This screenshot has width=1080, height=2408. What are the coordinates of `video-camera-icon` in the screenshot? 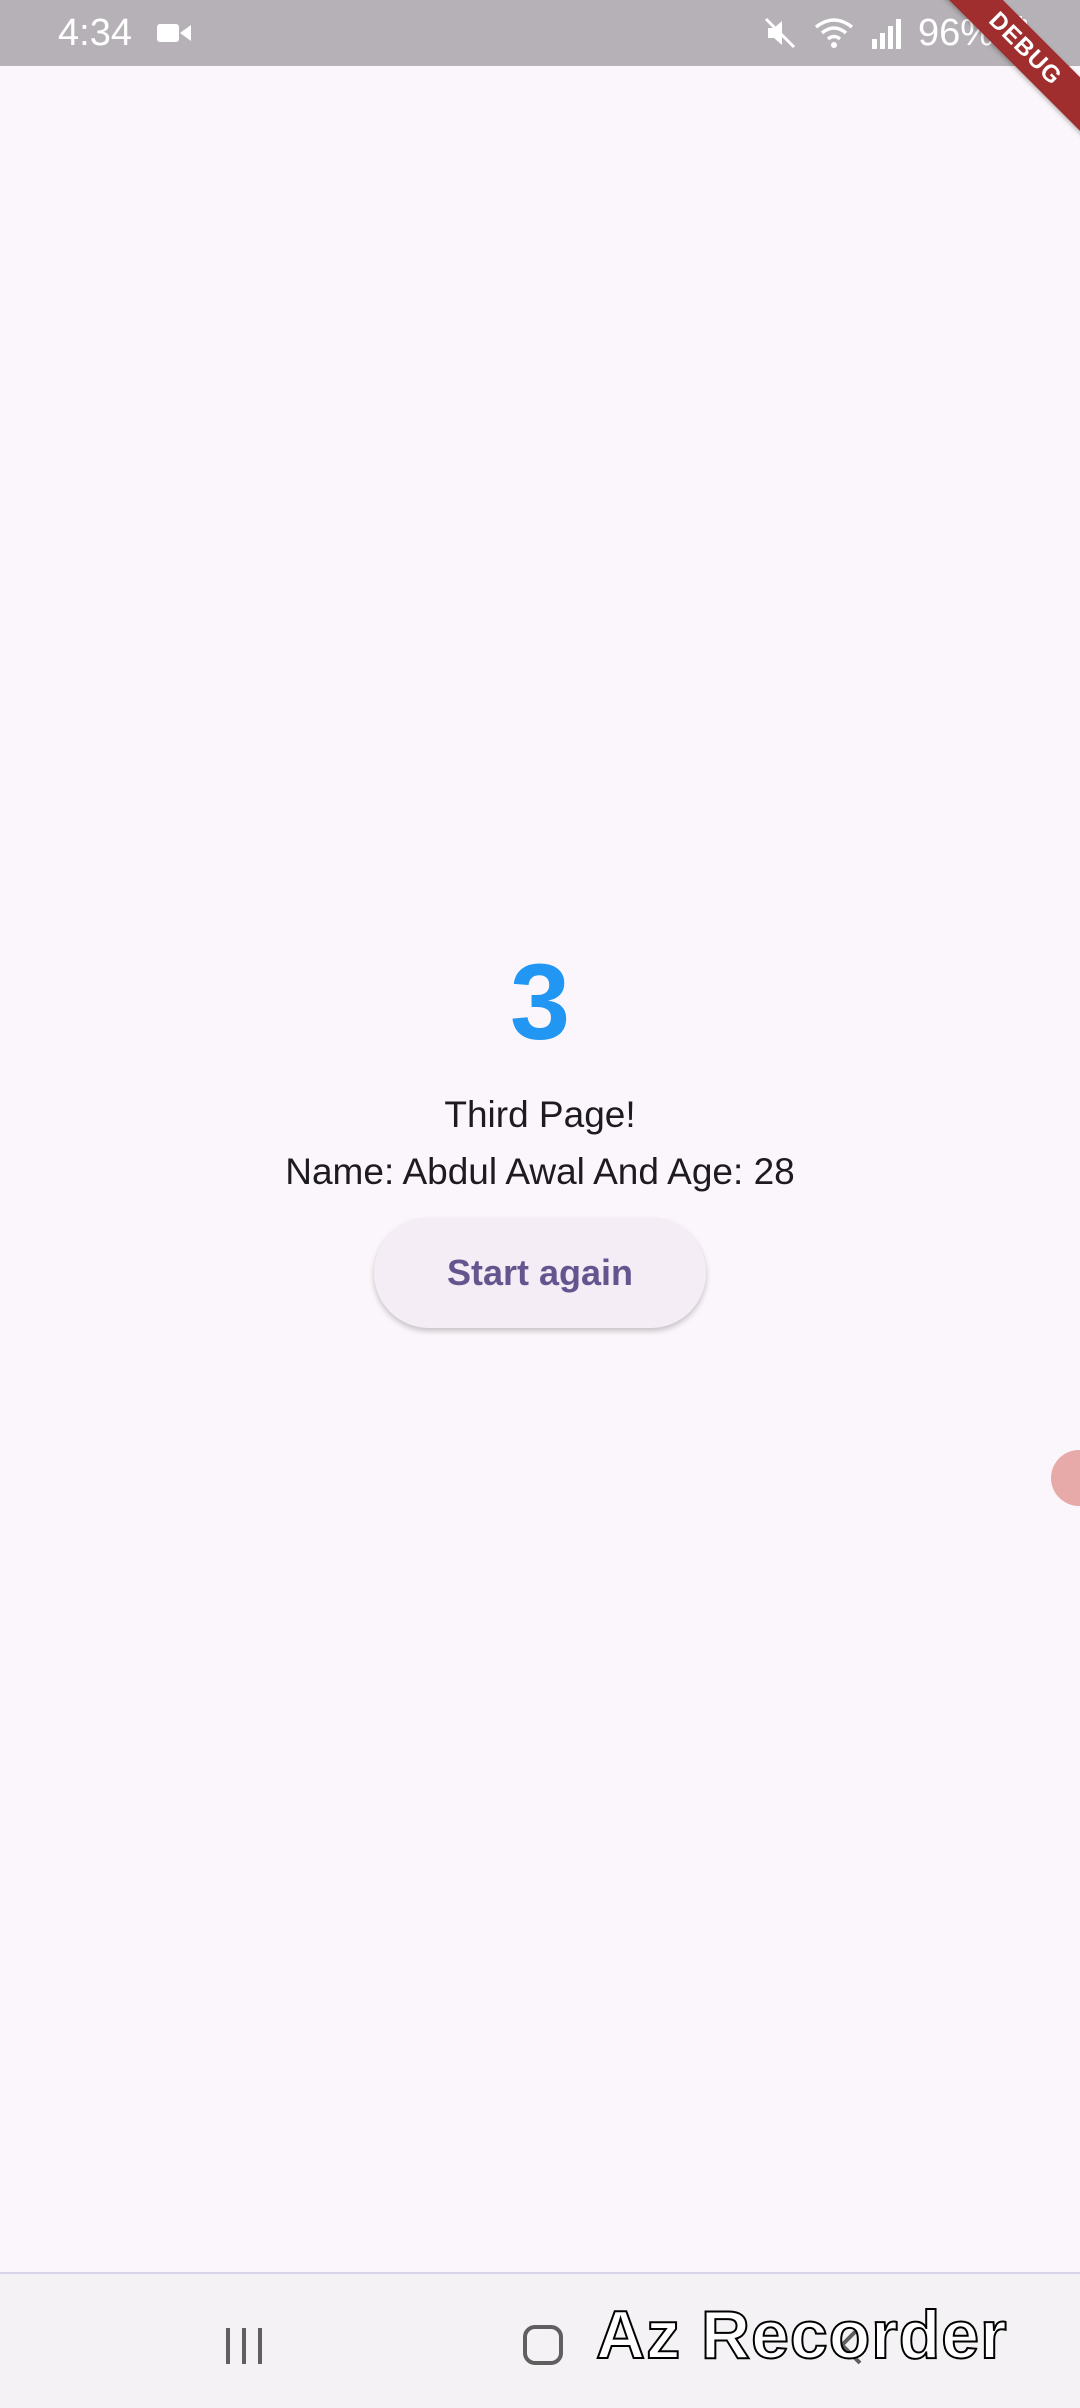 It's located at (174, 33).